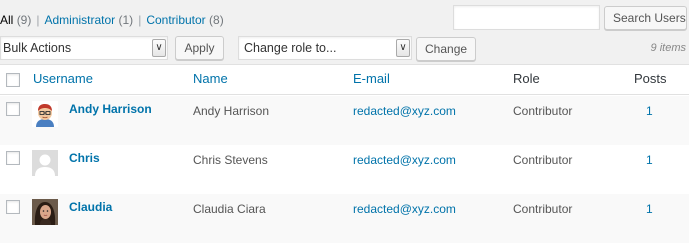 The height and width of the screenshot is (244, 689). Describe the element at coordinates (126, 20) in the screenshot. I see `filter-administrator-count: (1)` at that location.